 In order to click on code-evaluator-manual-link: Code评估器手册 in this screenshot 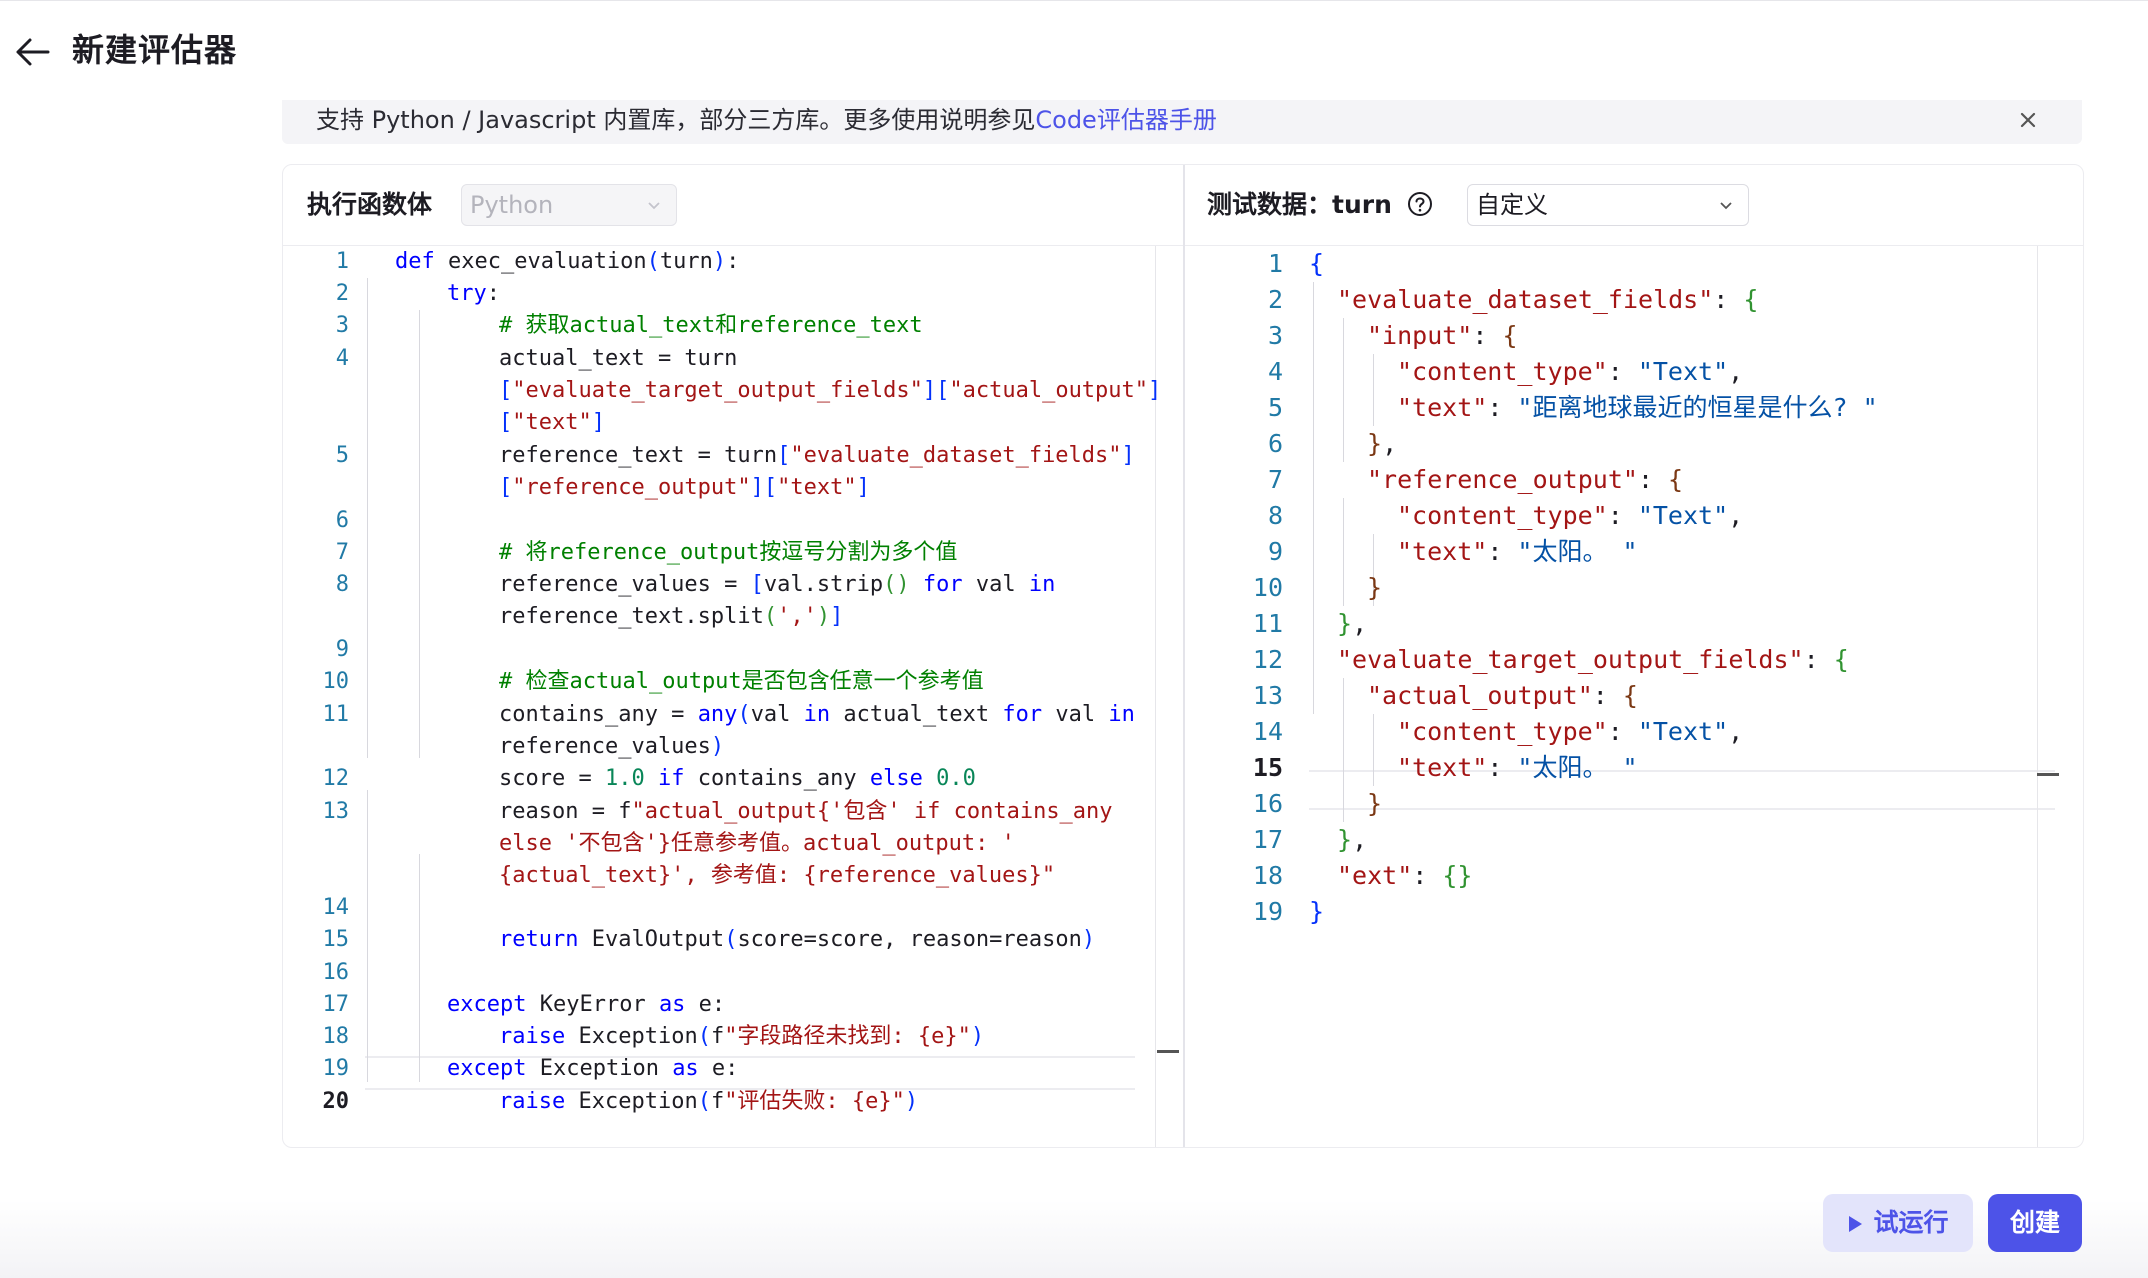, I will do `click(1125, 120)`.